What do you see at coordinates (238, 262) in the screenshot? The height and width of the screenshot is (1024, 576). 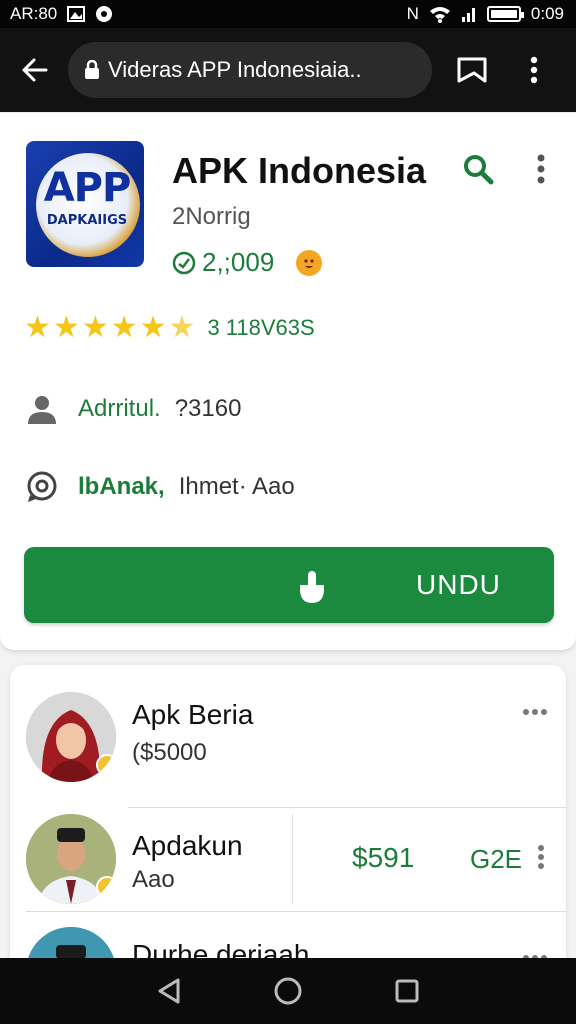 I see `download-count: 2,;009` at bounding box center [238, 262].